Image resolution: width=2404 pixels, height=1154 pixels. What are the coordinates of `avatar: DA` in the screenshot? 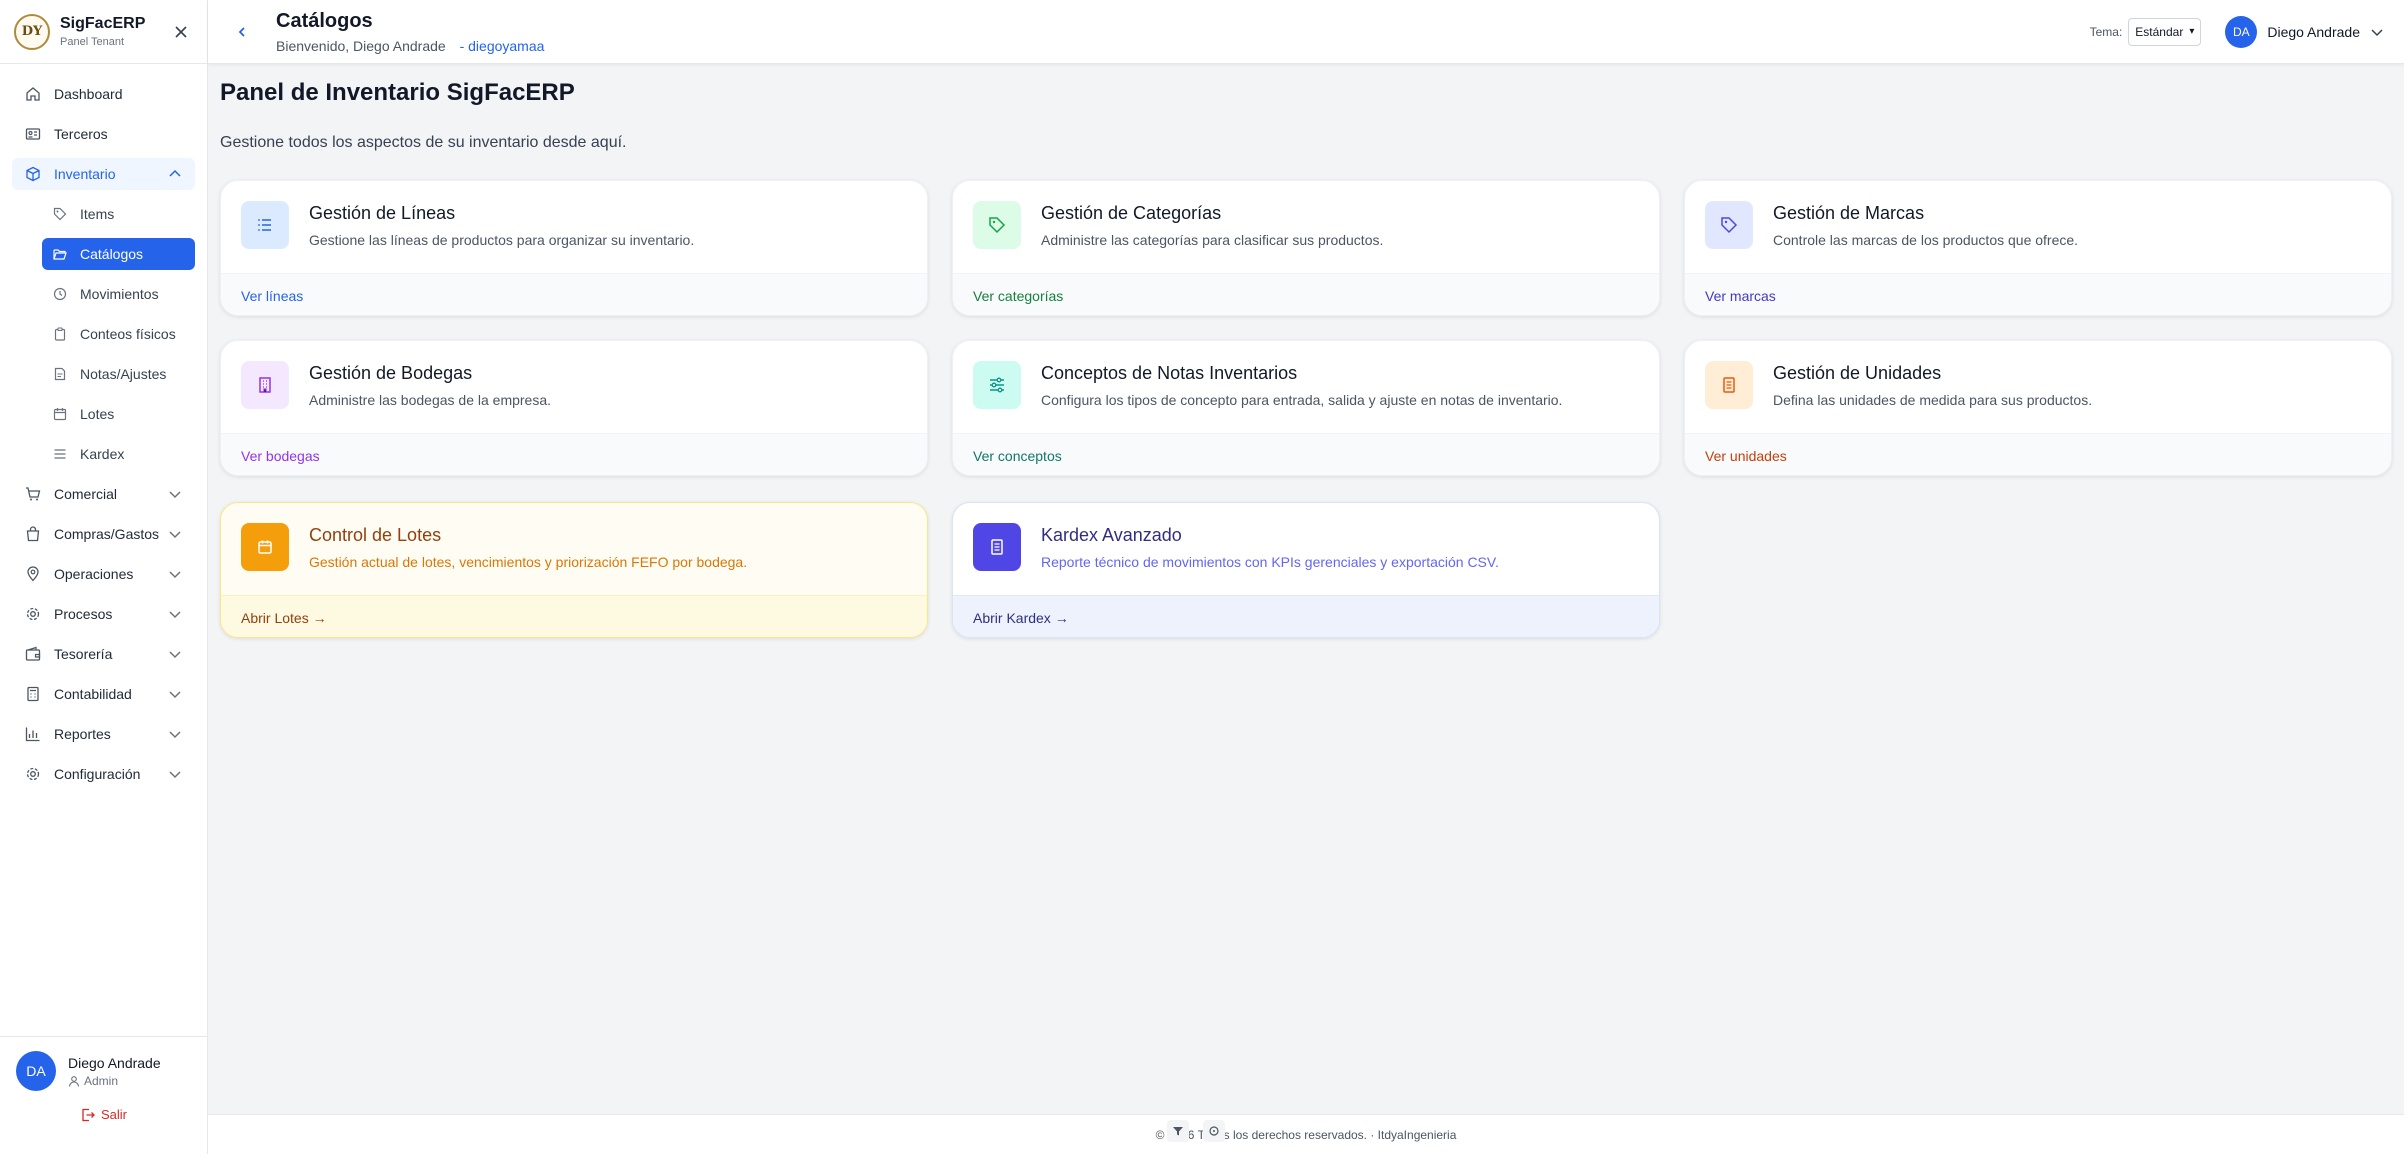 It's located at (2241, 31).